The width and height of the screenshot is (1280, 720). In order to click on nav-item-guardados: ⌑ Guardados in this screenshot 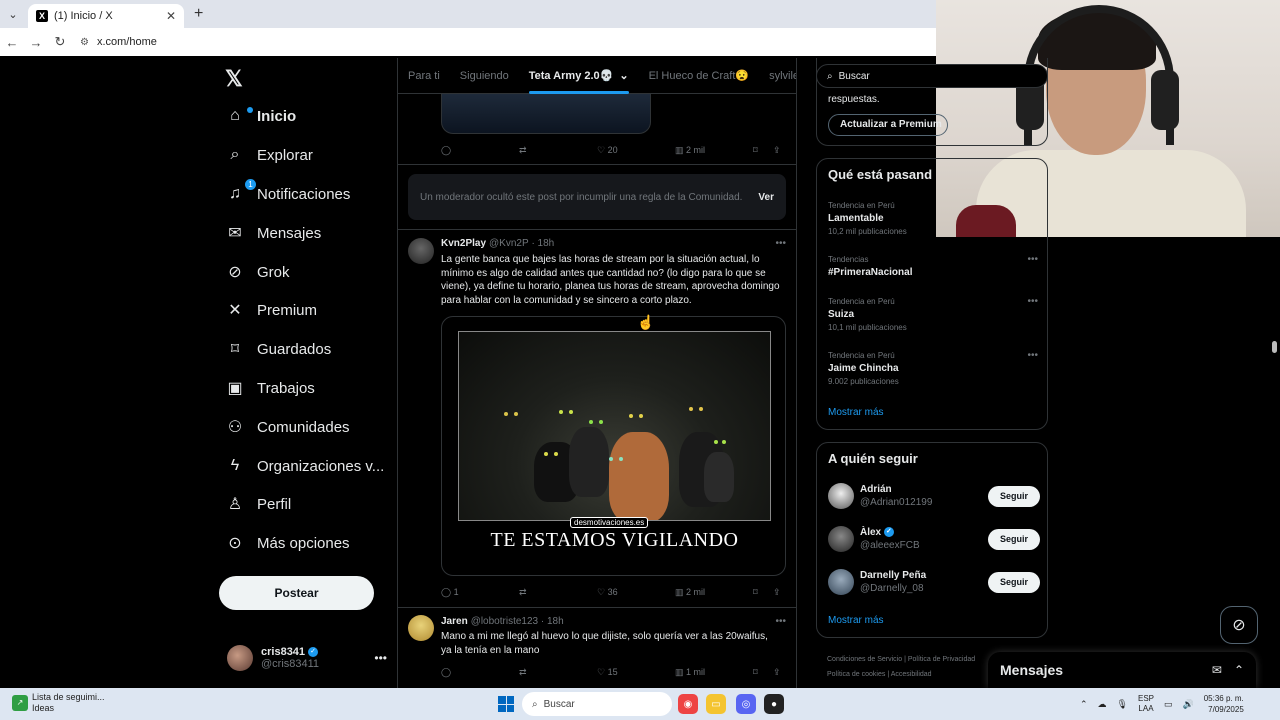, I will do `click(278, 349)`.